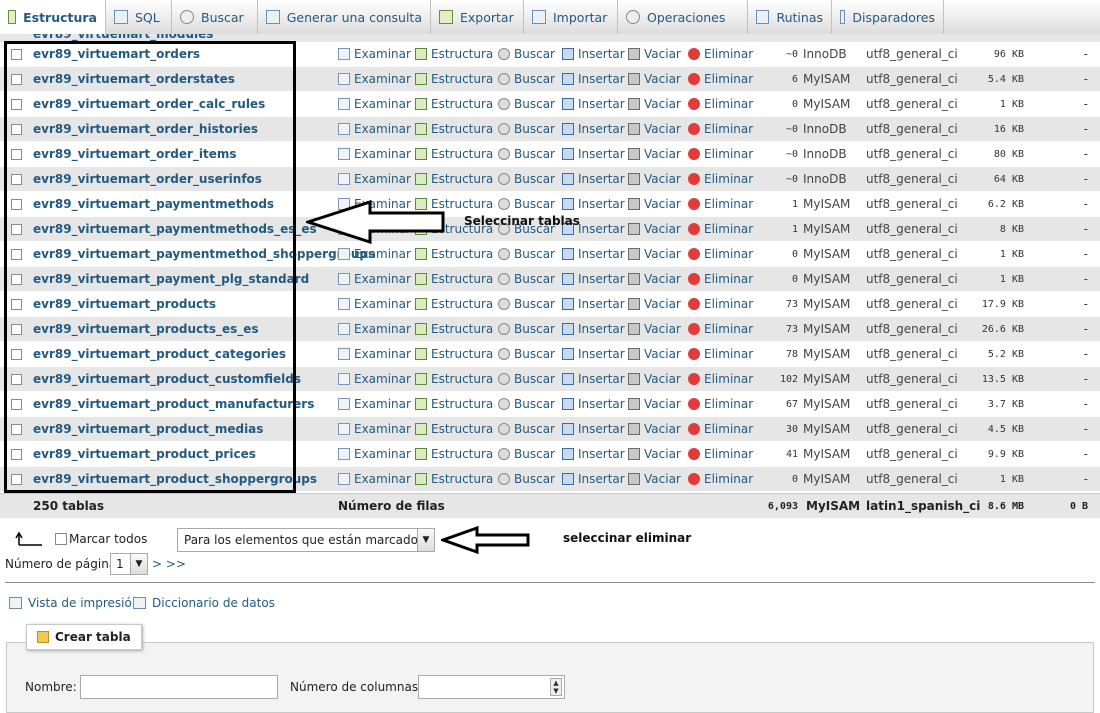 This screenshot has width=1100, height=713. Describe the element at coordinates (169, 564) in the screenshot. I see `next-page-link: > >>` at that location.